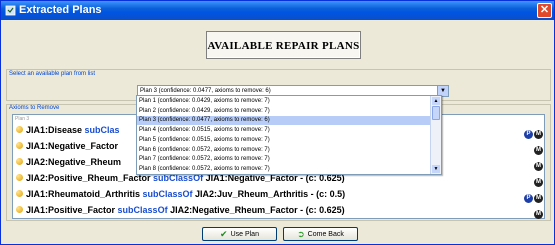  I want to click on plan-select-label: Select an available plan from list, so click(52, 74).